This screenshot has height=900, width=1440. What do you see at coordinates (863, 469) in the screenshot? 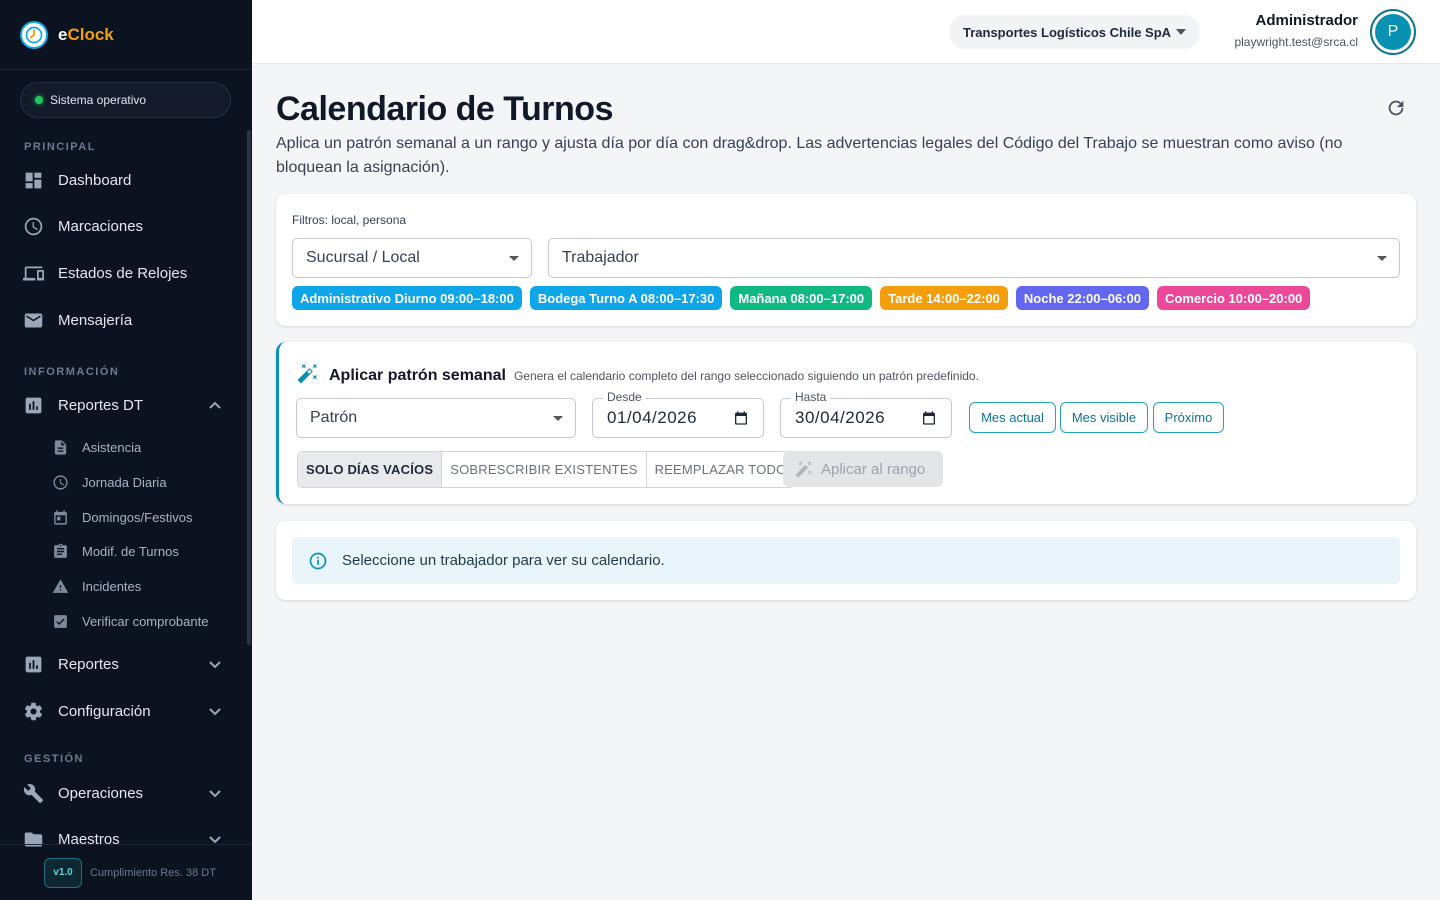
I see `apply-range-button: Aplicar al rango` at bounding box center [863, 469].